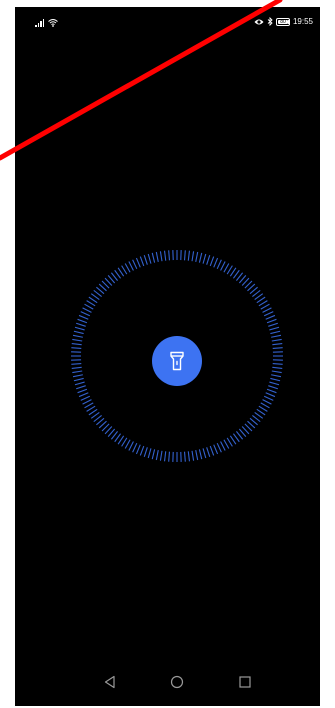  What do you see at coordinates (110, 682) in the screenshot?
I see `back-button` at bounding box center [110, 682].